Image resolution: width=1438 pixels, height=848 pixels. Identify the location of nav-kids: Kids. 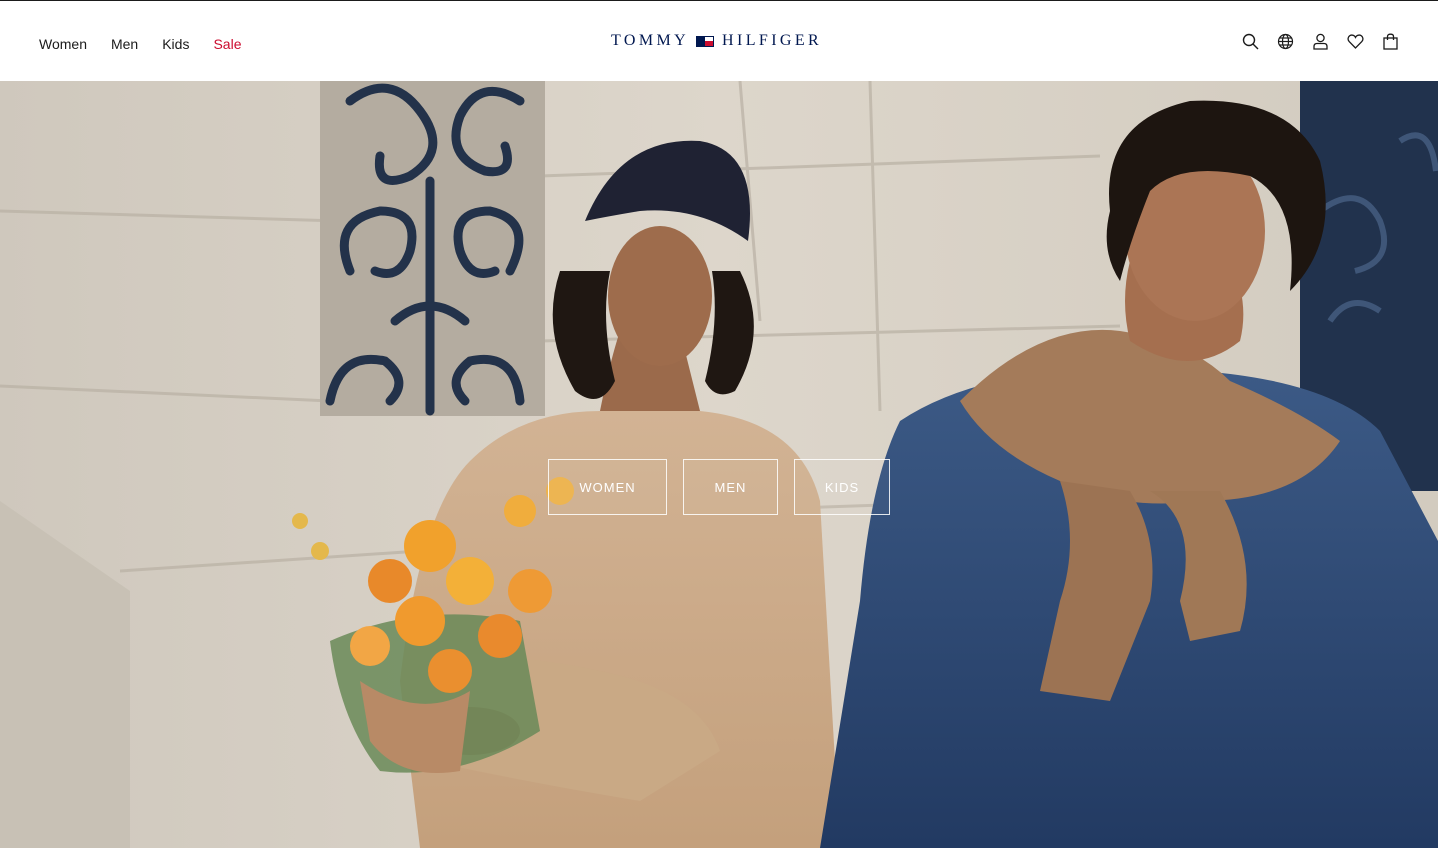
(175, 44).